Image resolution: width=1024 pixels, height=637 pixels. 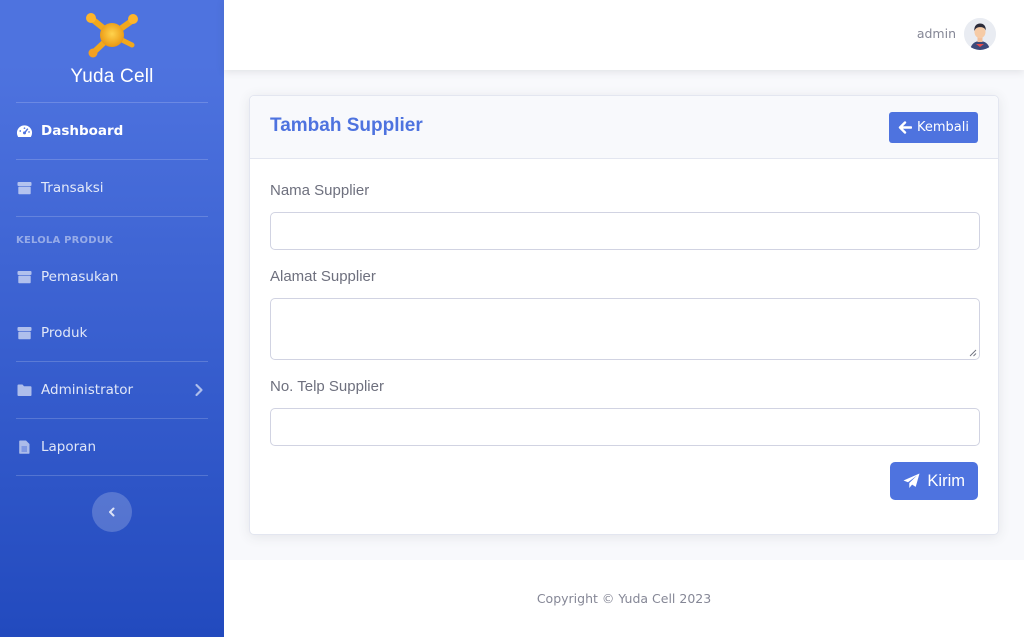 I want to click on file-icon, so click(x=24, y=447).